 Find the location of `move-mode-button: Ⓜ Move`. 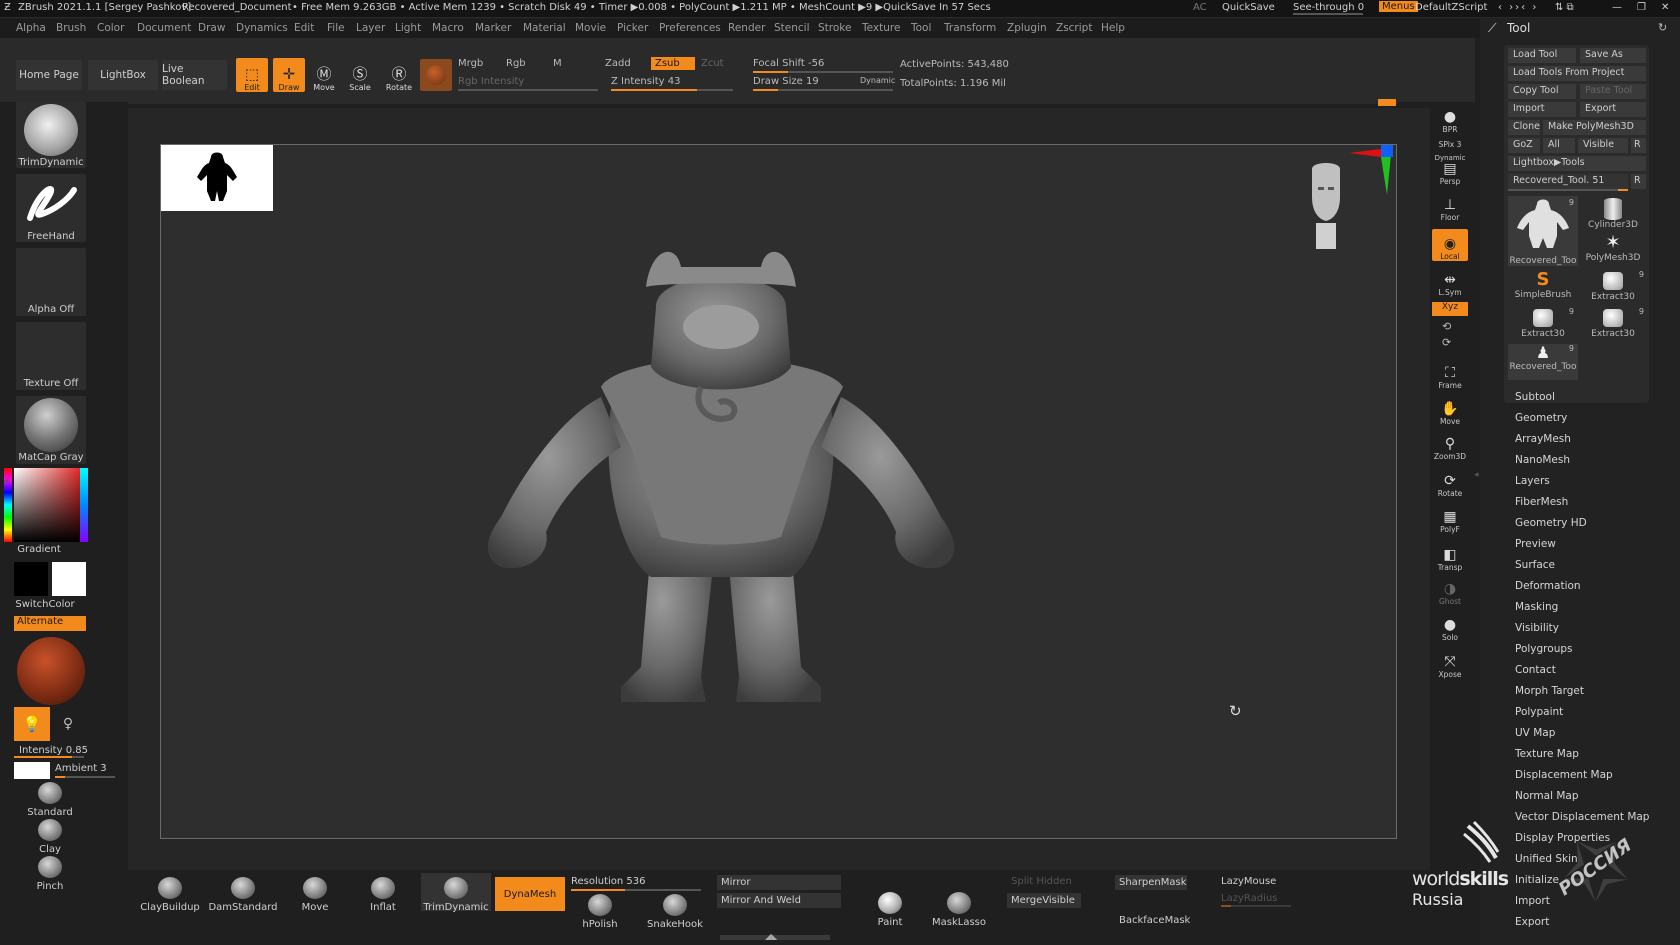

move-mode-button: Ⓜ Move is located at coordinates (324, 75).